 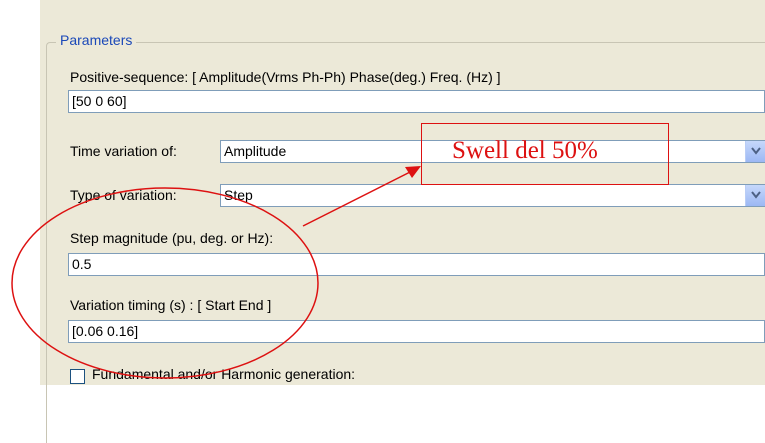 What do you see at coordinates (525, 150) in the screenshot?
I see `annotation-text: Swell del 50%` at bounding box center [525, 150].